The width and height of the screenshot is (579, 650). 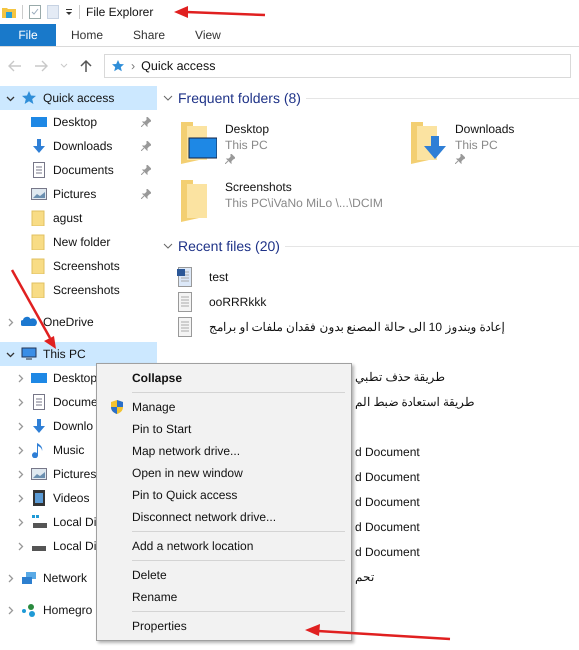 I want to click on menu-item: Pin to Start, so click(x=224, y=429).